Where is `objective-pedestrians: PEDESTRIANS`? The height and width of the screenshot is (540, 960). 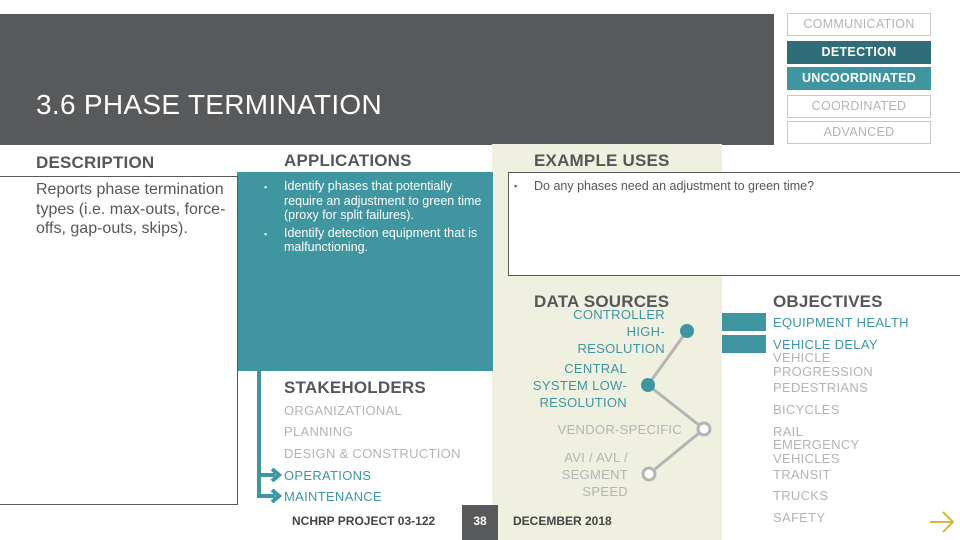
objective-pedestrians: PEDESTRIANS is located at coordinates (821, 387).